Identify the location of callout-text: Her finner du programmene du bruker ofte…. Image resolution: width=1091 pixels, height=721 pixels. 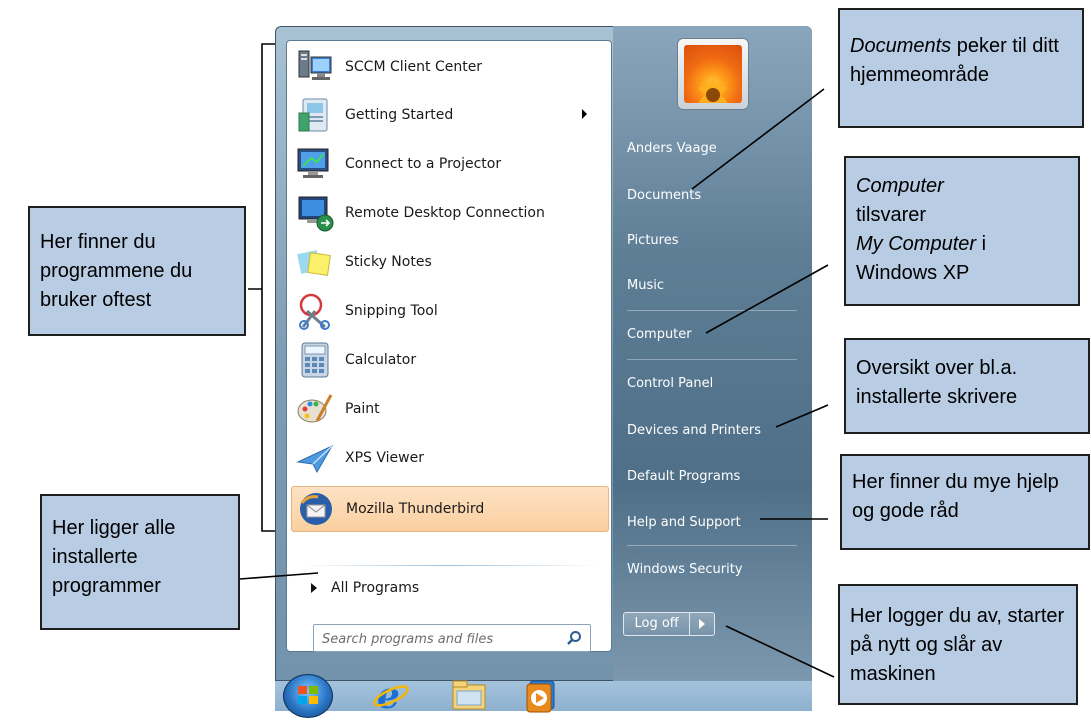
(116, 271).